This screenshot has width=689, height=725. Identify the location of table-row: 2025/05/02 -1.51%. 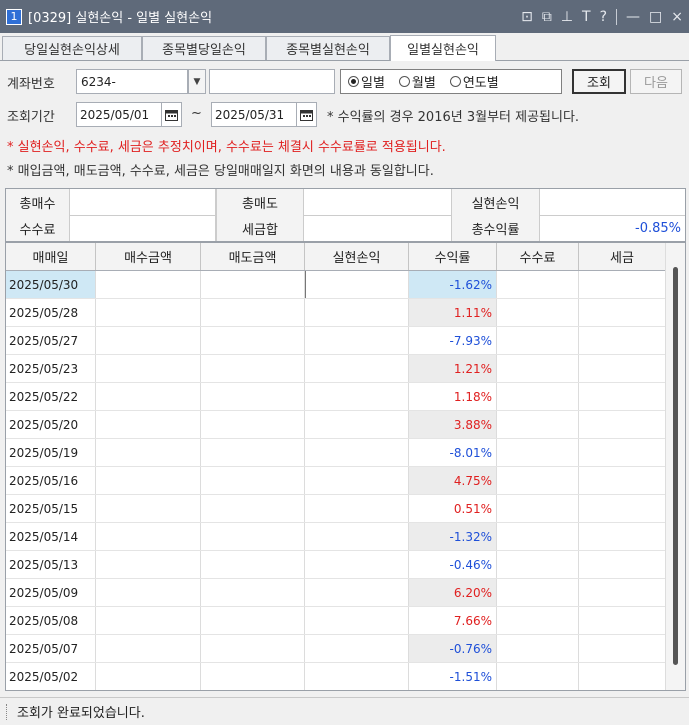
(336, 676).